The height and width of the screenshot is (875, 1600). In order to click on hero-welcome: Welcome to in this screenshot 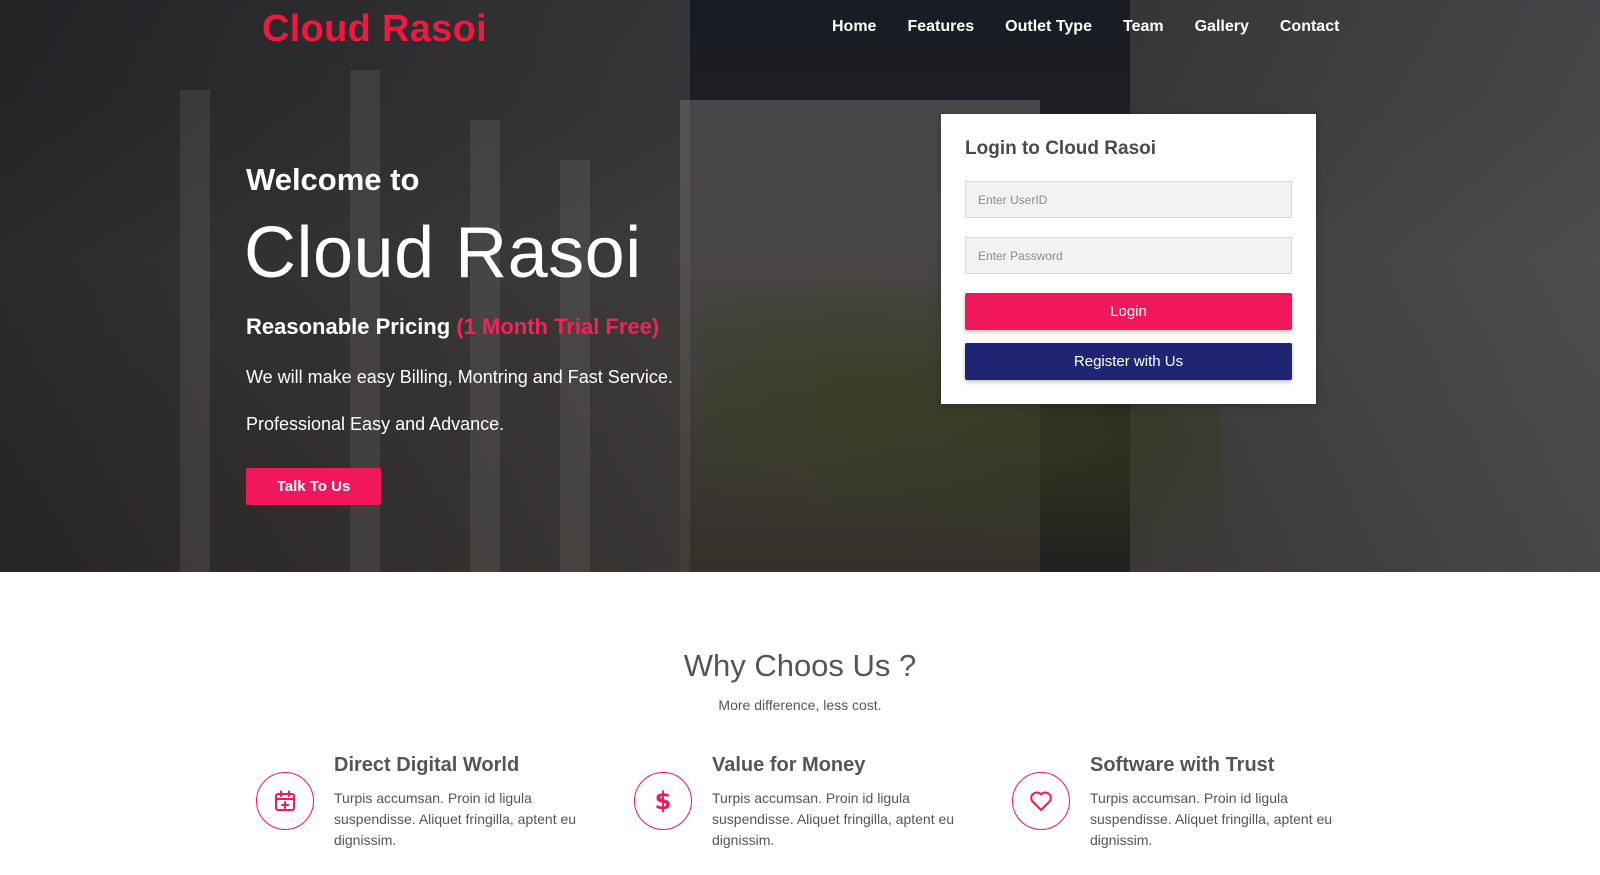, I will do `click(333, 179)`.